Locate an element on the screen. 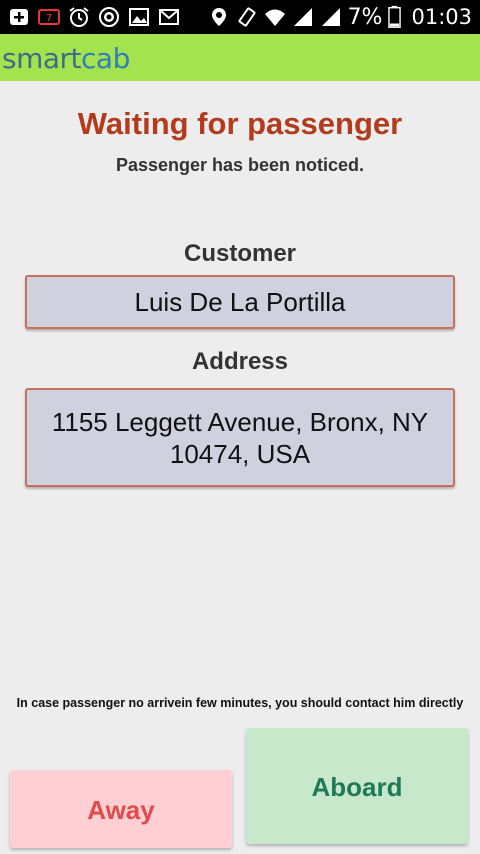 Image resolution: width=480 pixels, height=854 pixels. battery-icon is located at coordinates (395, 16).